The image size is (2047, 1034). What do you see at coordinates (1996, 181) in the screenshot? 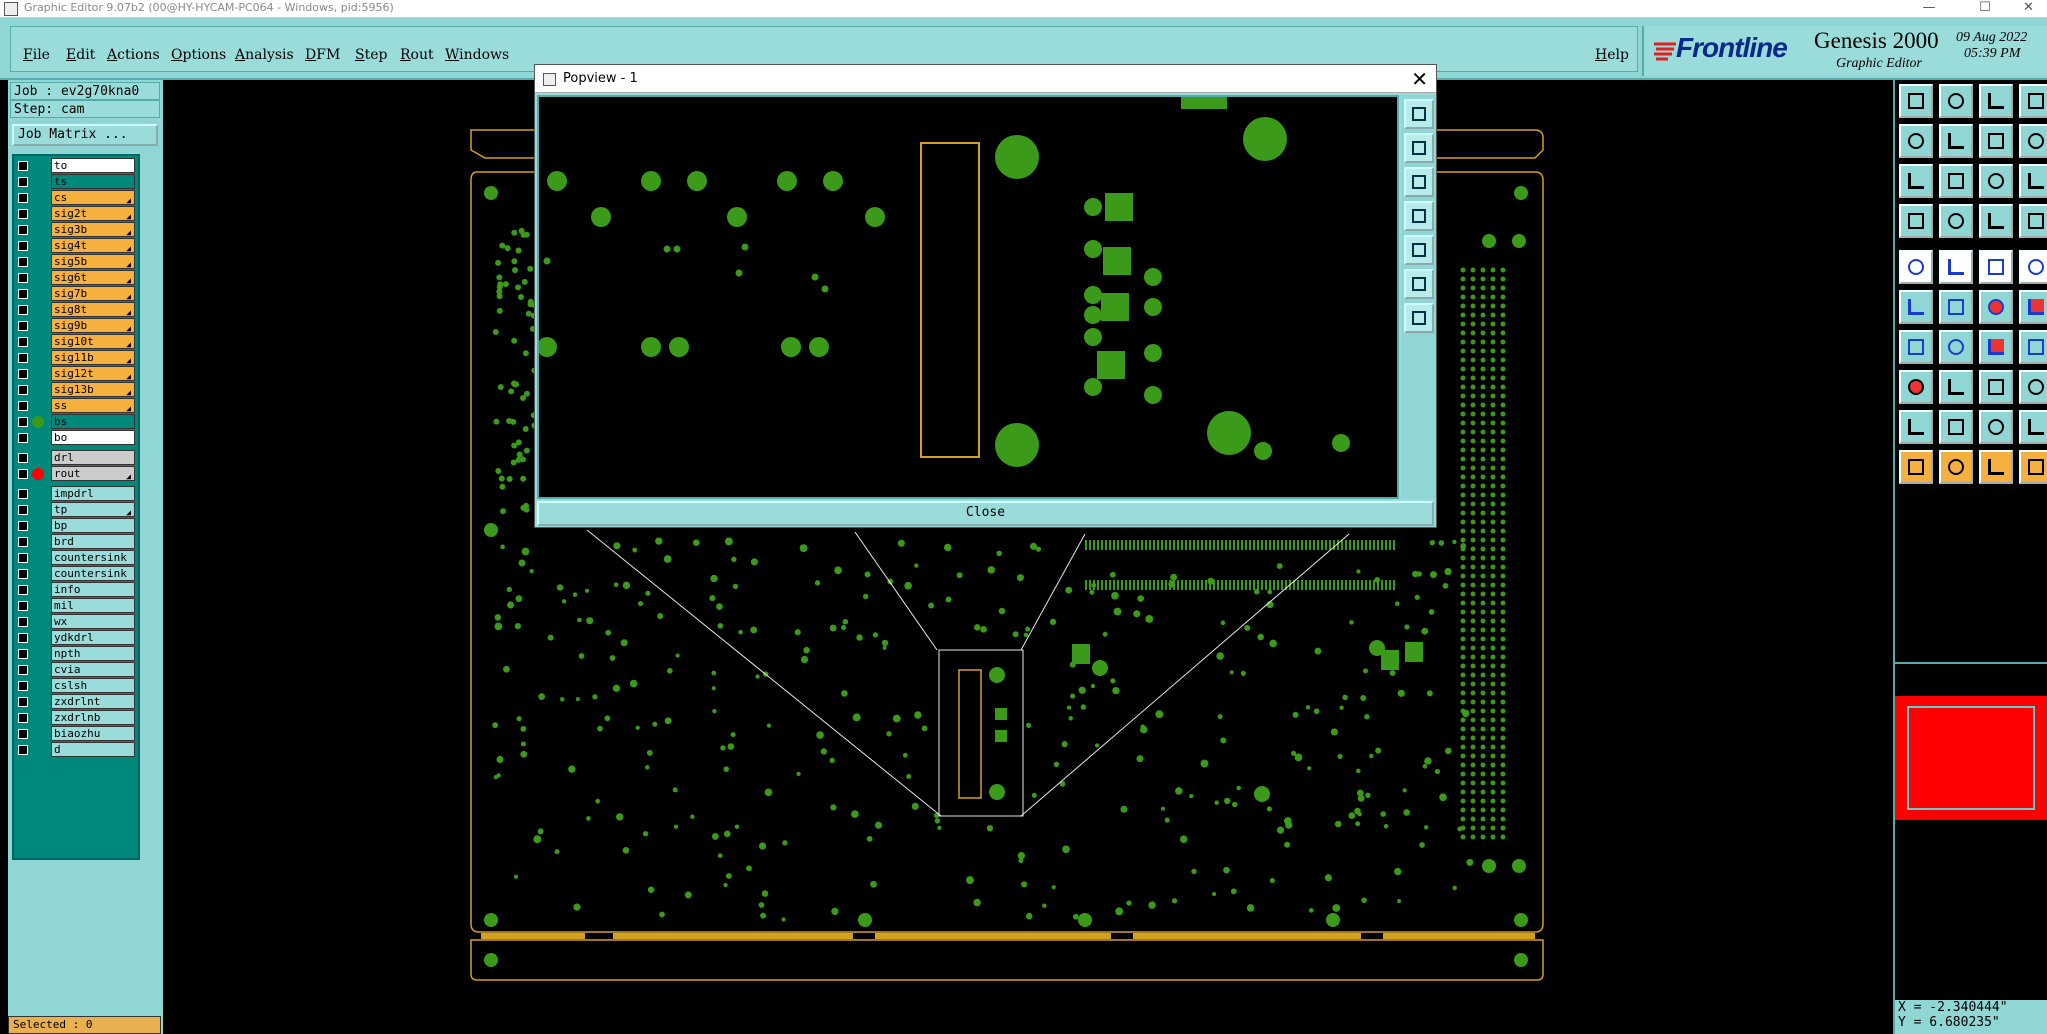
I see `scale-tool-button` at bounding box center [1996, 181].